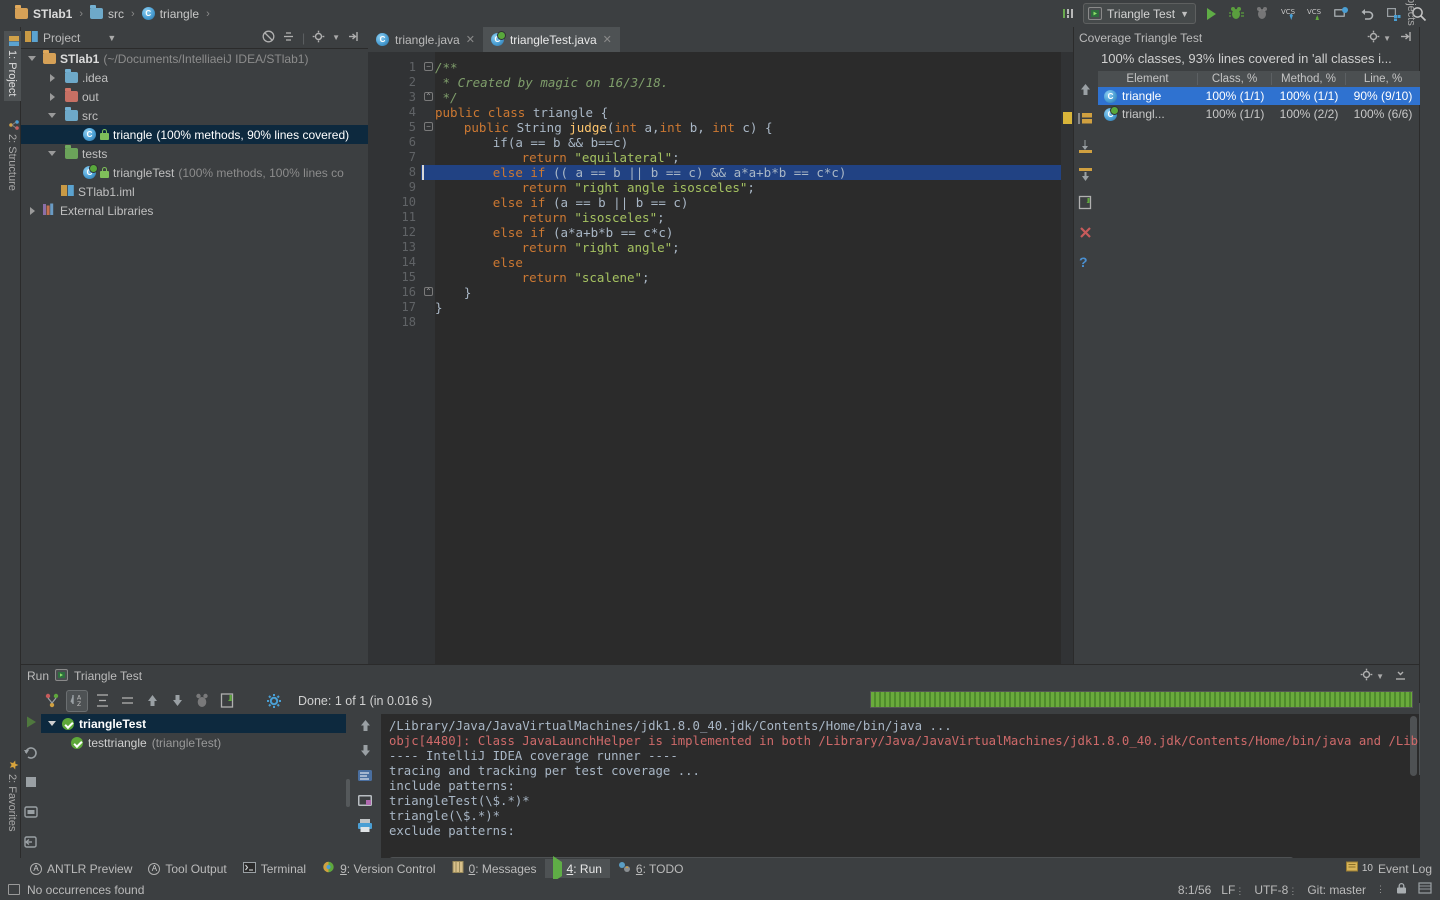 This screenshot has width=1440, height=900. Describe the element at coordinates (193, 742) in the screenshot. I see `test-tree-item-testtriangle: testtriangle (triangleTest)` at that location.